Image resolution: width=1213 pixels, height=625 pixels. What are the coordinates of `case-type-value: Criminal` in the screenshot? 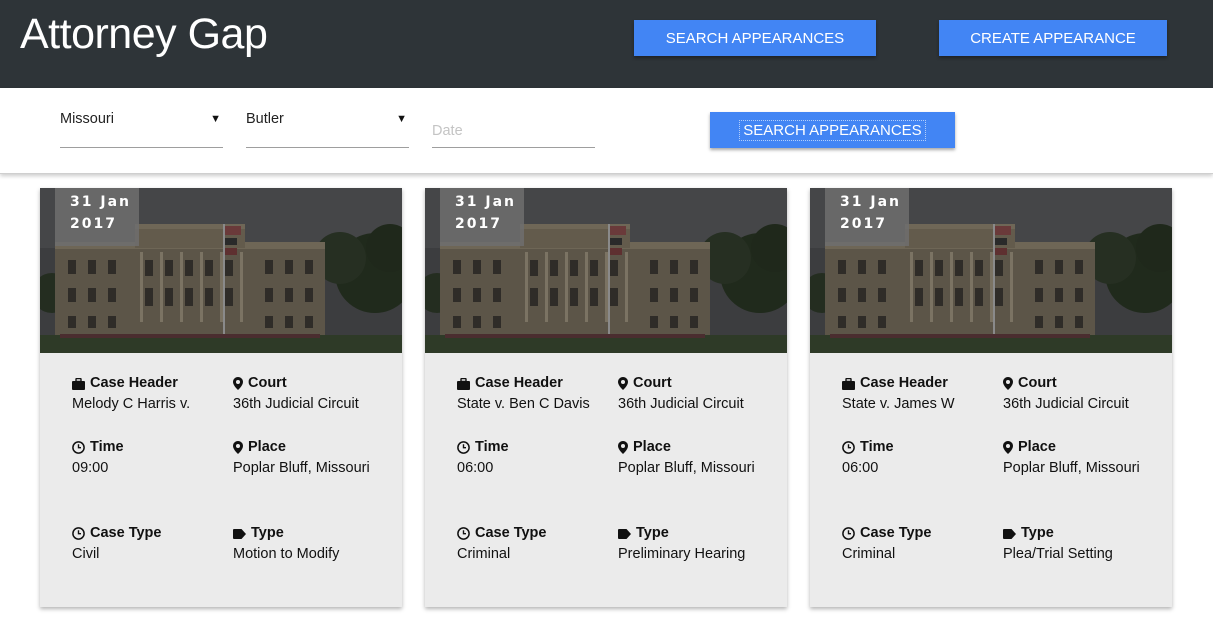 It's located at (869, 554).